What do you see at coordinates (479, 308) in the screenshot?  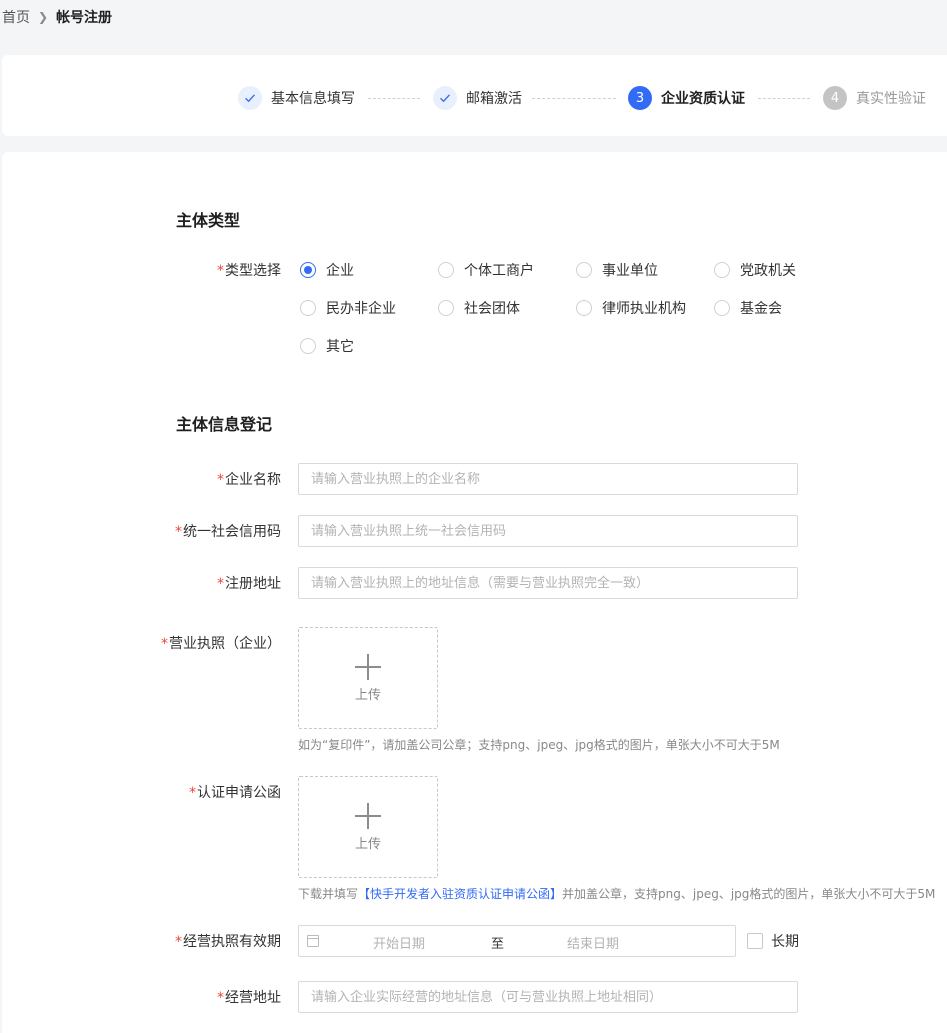 I see `radio-social-group: 社会团体` at bounding box center [479, 308].